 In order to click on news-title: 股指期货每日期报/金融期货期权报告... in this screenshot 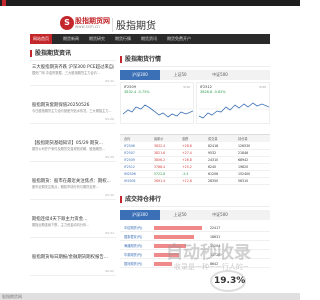, I will do `click(73, 257)`.